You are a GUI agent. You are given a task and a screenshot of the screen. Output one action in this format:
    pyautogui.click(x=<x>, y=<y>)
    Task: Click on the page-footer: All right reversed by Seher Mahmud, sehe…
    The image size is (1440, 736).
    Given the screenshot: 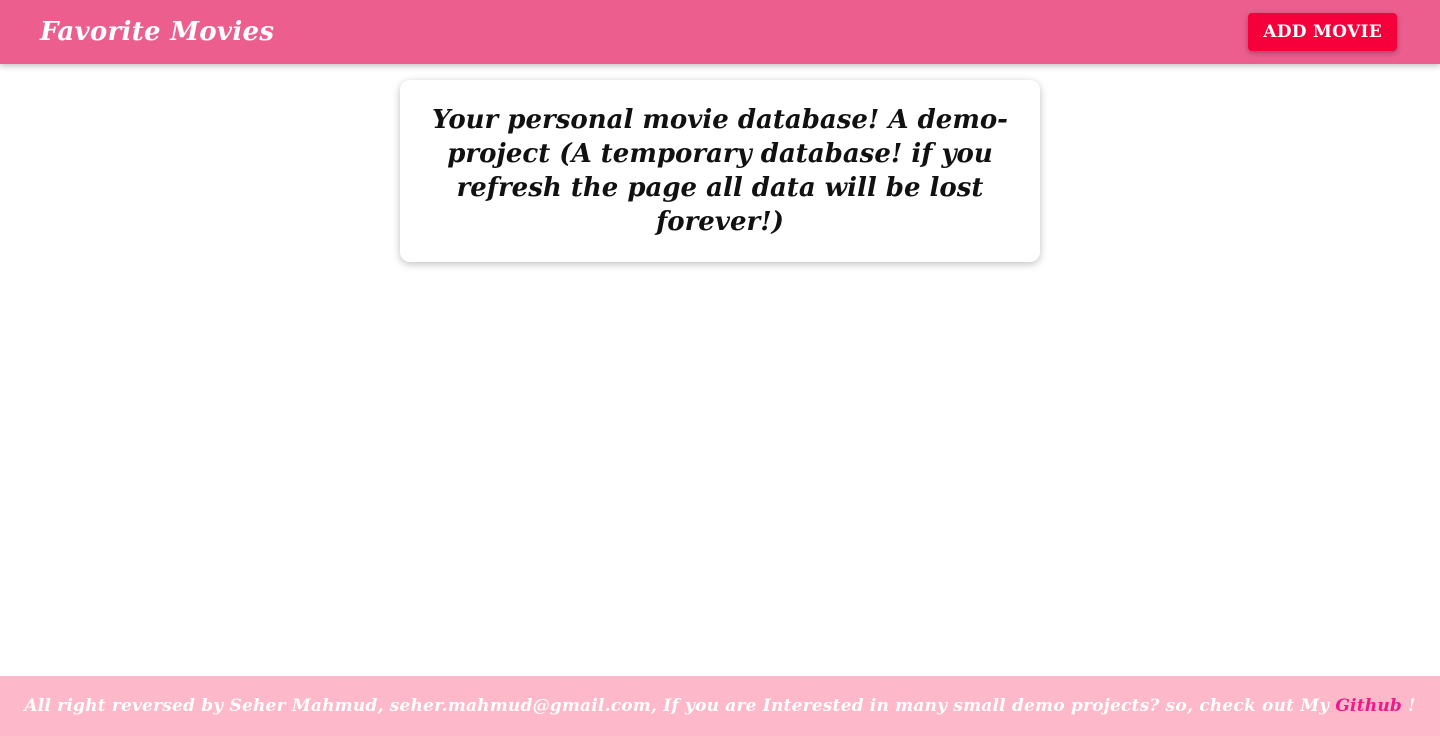 What is the action you would take?
    pyautogui.click(x=720, y=706)
    